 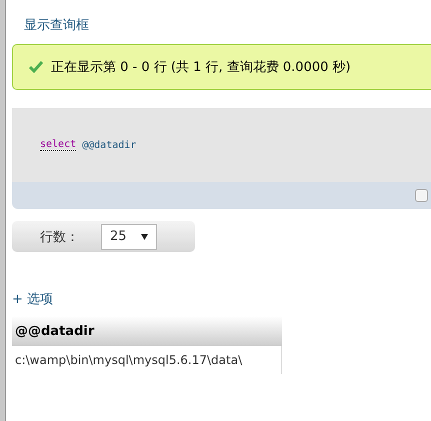 I want to click on show-query-box-link: 显示查询框, so click(x=56, y=25).